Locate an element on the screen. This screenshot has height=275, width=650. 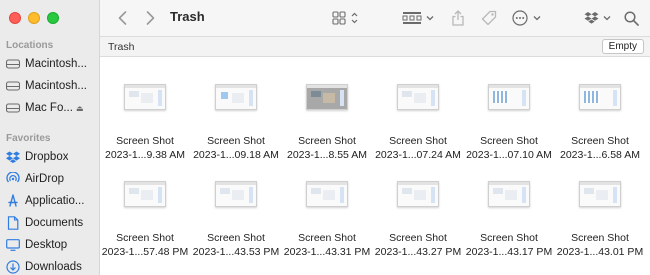
group-by-button is located at coordinates (419, 18).